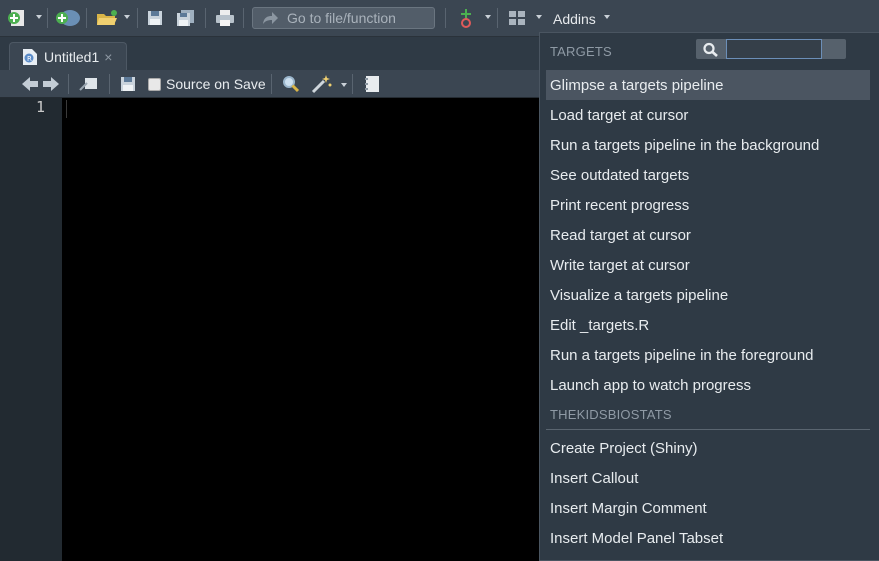 This screenshot has width=879, height=561. What do you see at coordinates (628, 508) in the screenshot?
I see `menu-item-label: Insert Margin Comment` at bounding box center [628, 508].